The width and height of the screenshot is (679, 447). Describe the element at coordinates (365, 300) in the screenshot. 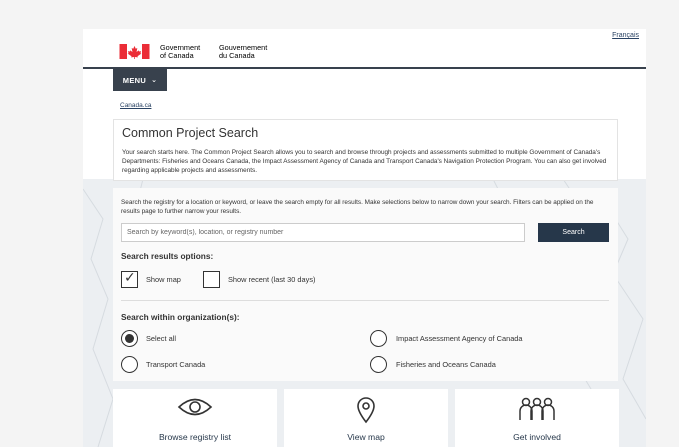

I see `divider` at that location.